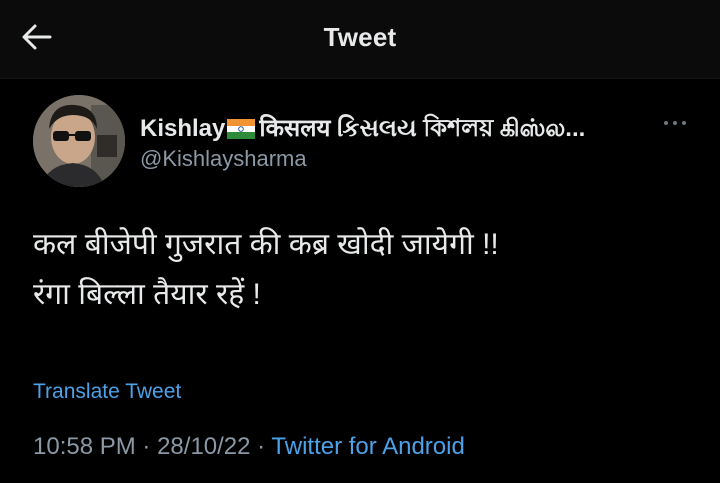  Describe the element at coordinates (360, 78) in the screenshot. I see `header-divider` at that location.